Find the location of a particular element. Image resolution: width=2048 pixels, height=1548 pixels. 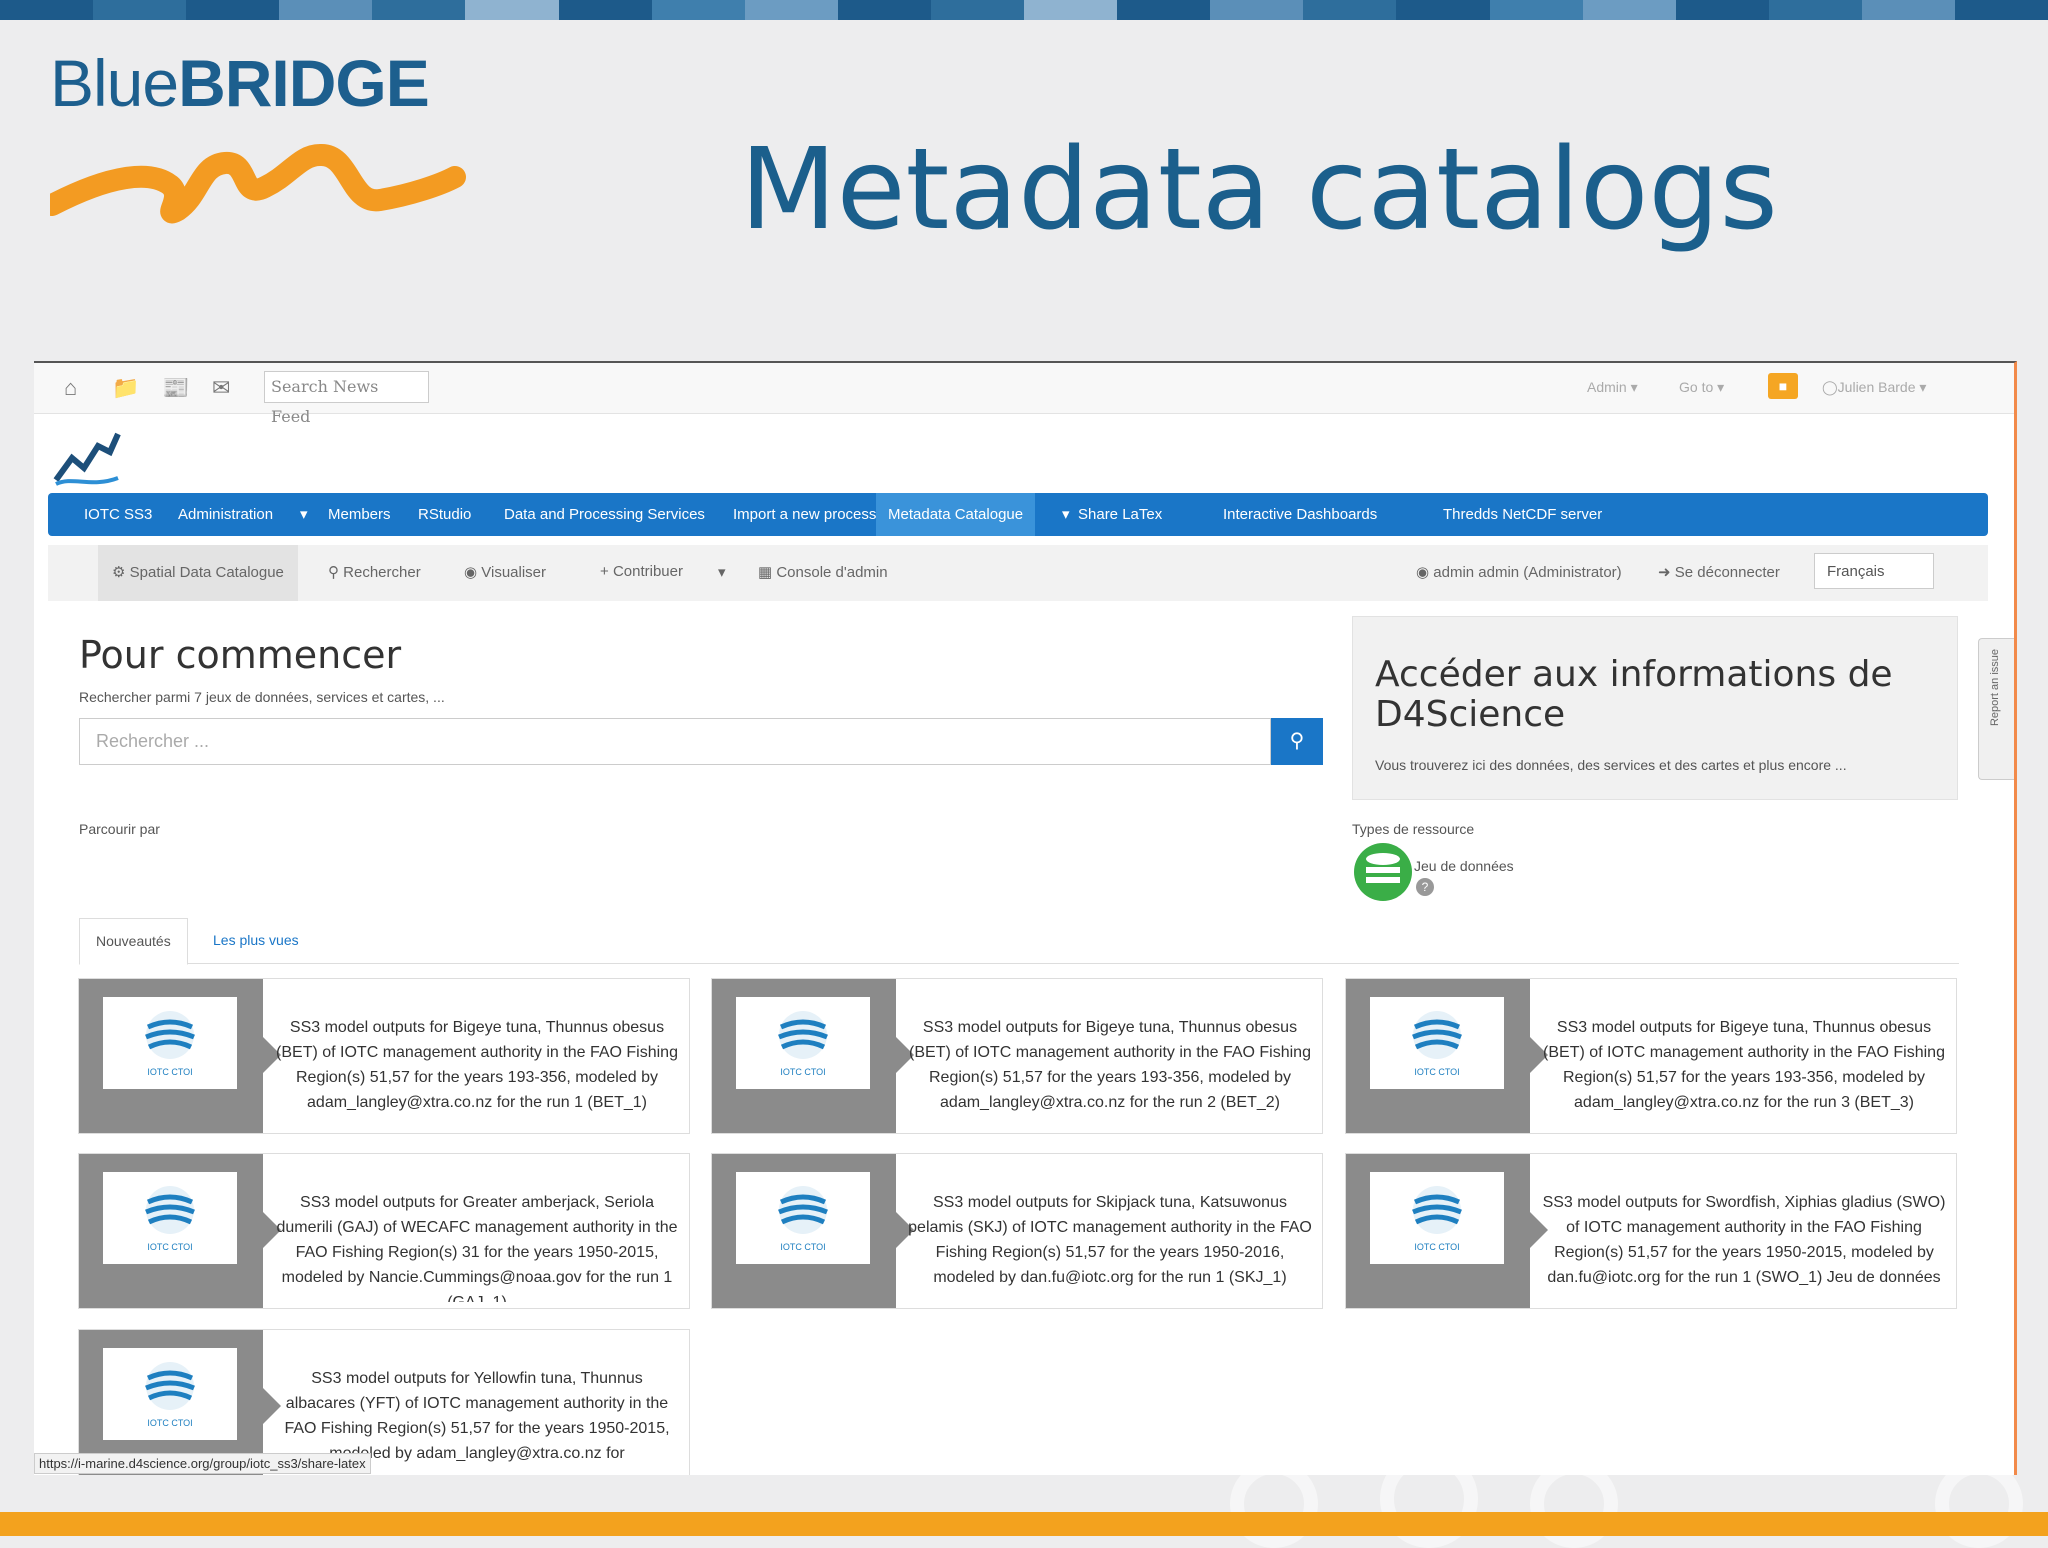

nav-item-thredds-netcdf-server: Thredds NetCDF server is located at coordinates (1522, 514).